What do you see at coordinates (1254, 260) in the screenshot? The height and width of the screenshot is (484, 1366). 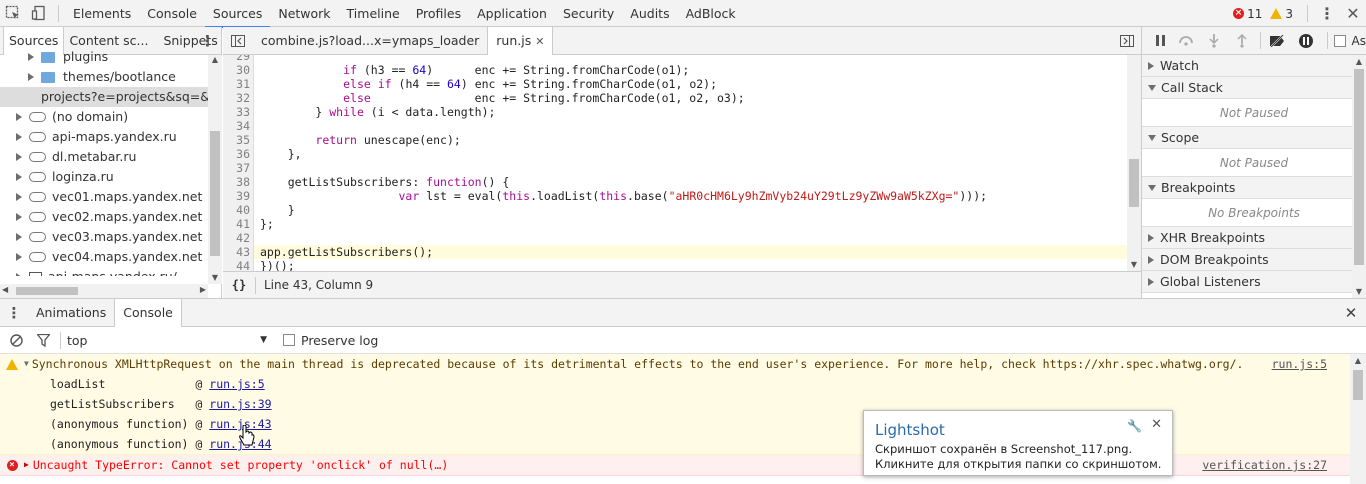 I see `section-dom-breakpoints: DOM Breakpoints` at bounding box center [1254, 260].